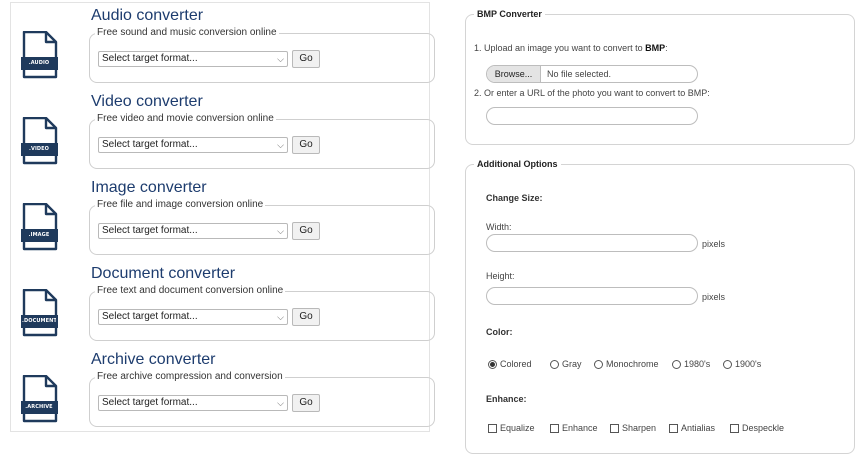 The height and width of the screenshot is (457, 865). I want to click on color-option-label: Colored, so click(516, 364).